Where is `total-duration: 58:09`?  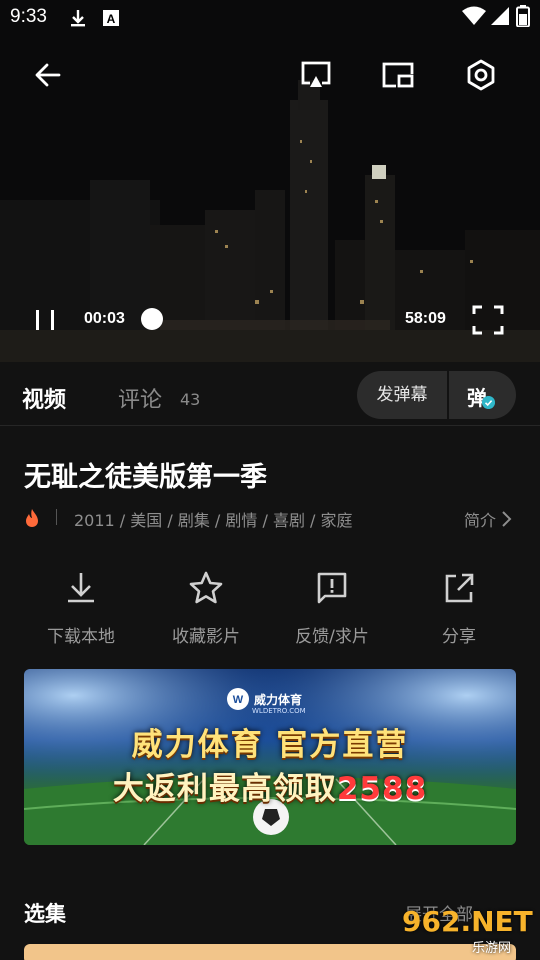
total-duration: 58:09 is located at coordinates (425, 318).